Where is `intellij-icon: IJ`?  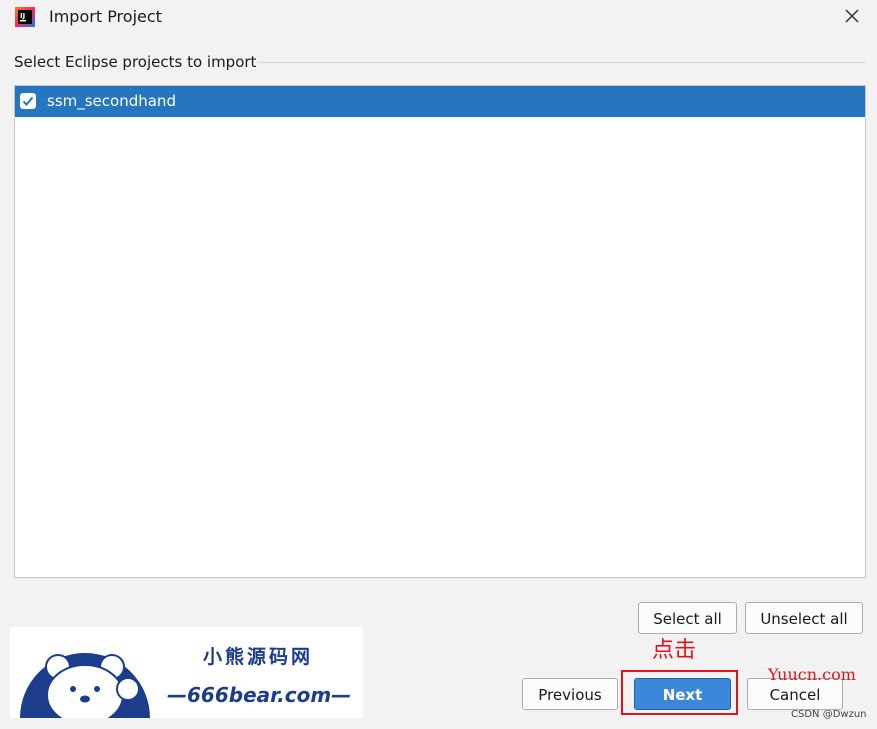
intellij-icon: IJ is located at coordinates (25, 17).